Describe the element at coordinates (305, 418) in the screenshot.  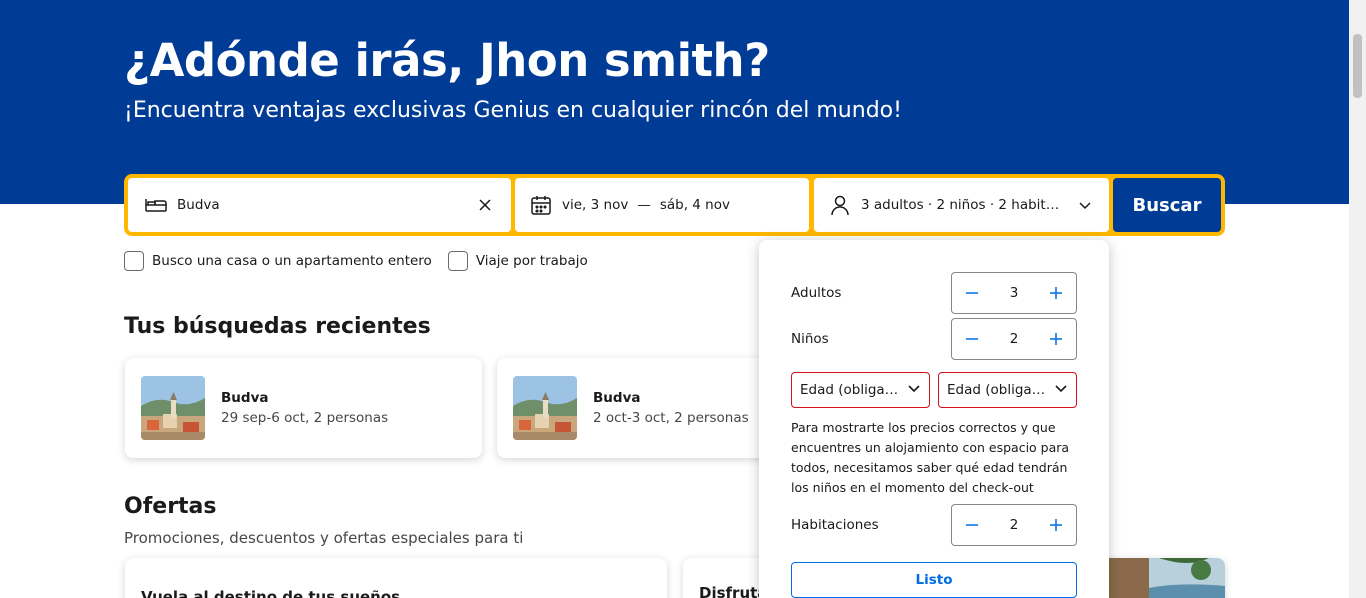
I see `recent-search-details: 29 sep-6 oct, 2 personas` at that location.